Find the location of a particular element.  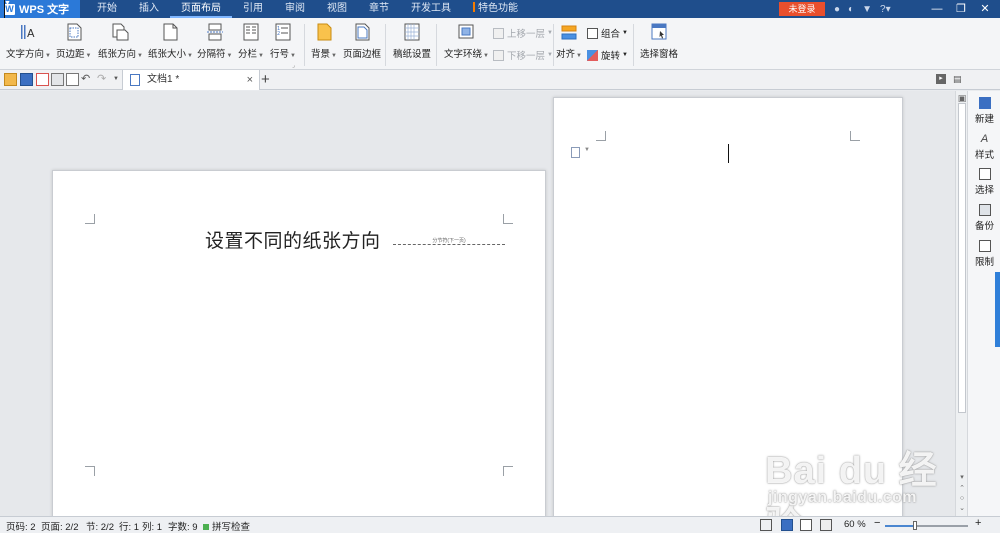

document-tab-bar: ↶ ↷ ▼ 文档1 * × + ▸ ▤ is located at coordinates (500, 80).